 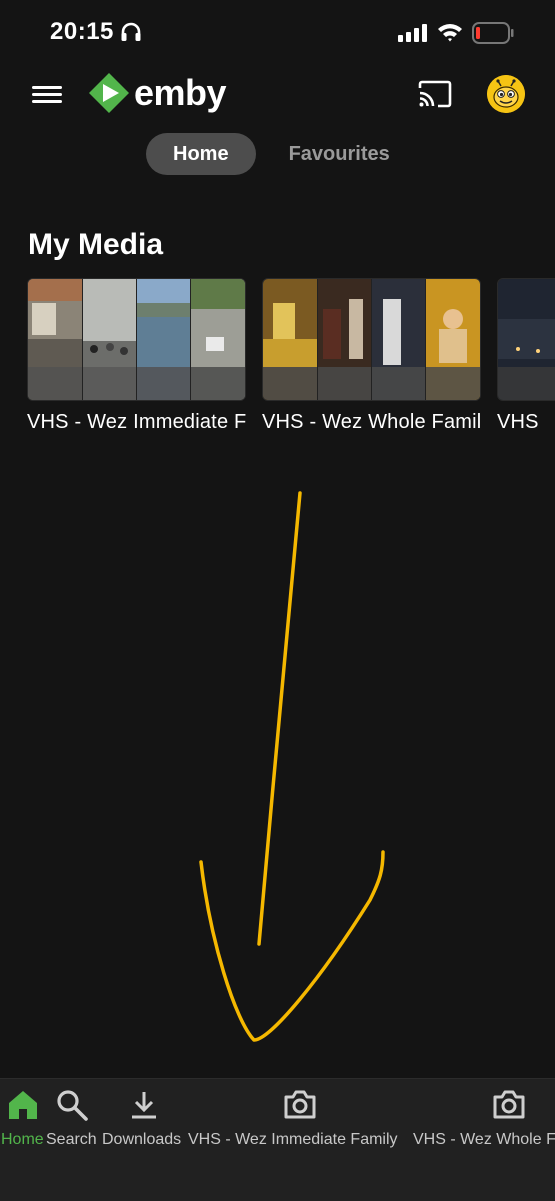 What do you see at coordinates (72, 1105) in the screenshot?
I see `search-icon` at bounding box center [72, 1105].